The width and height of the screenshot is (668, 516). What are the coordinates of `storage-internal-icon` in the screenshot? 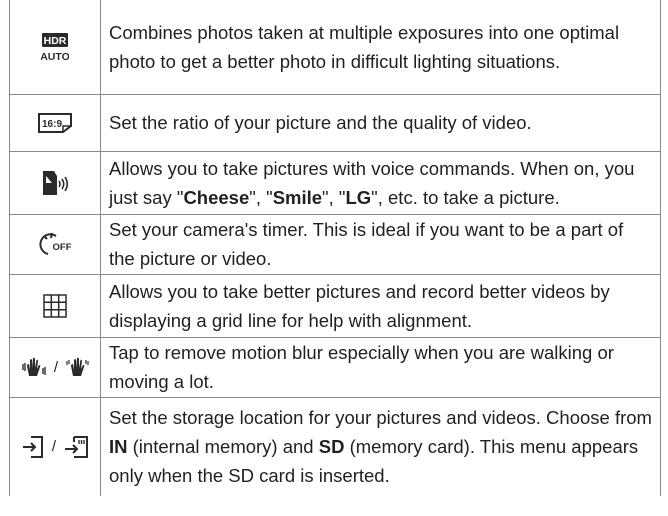 It's located at (33, 447).